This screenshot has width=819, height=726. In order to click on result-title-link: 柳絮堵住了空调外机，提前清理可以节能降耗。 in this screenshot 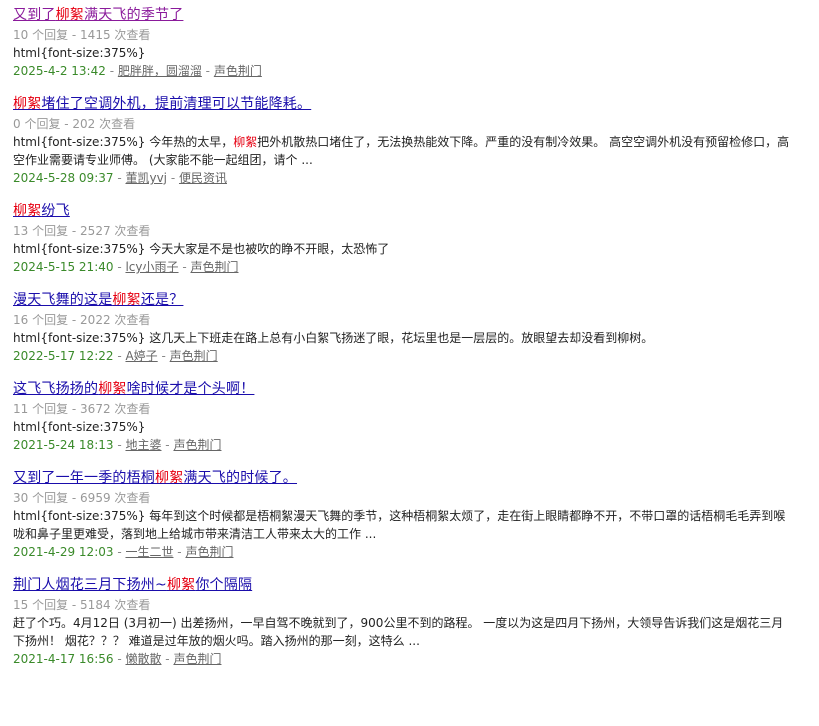, I will do `click(162, 104)`.